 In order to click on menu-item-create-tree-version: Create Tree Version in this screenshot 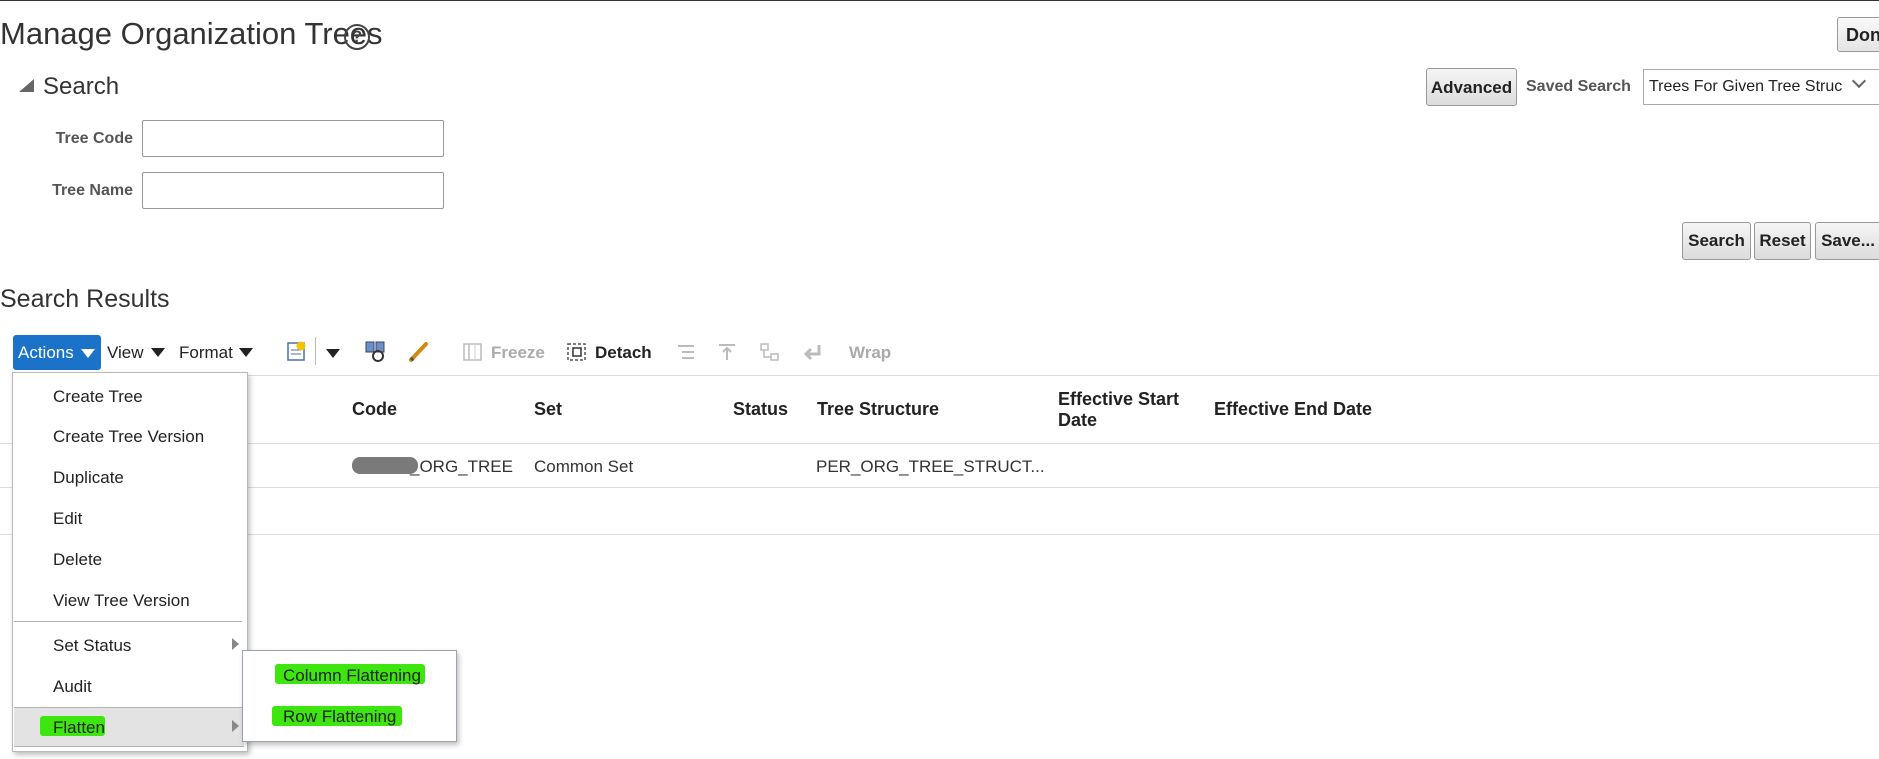, I will do `click(128, 437)`.